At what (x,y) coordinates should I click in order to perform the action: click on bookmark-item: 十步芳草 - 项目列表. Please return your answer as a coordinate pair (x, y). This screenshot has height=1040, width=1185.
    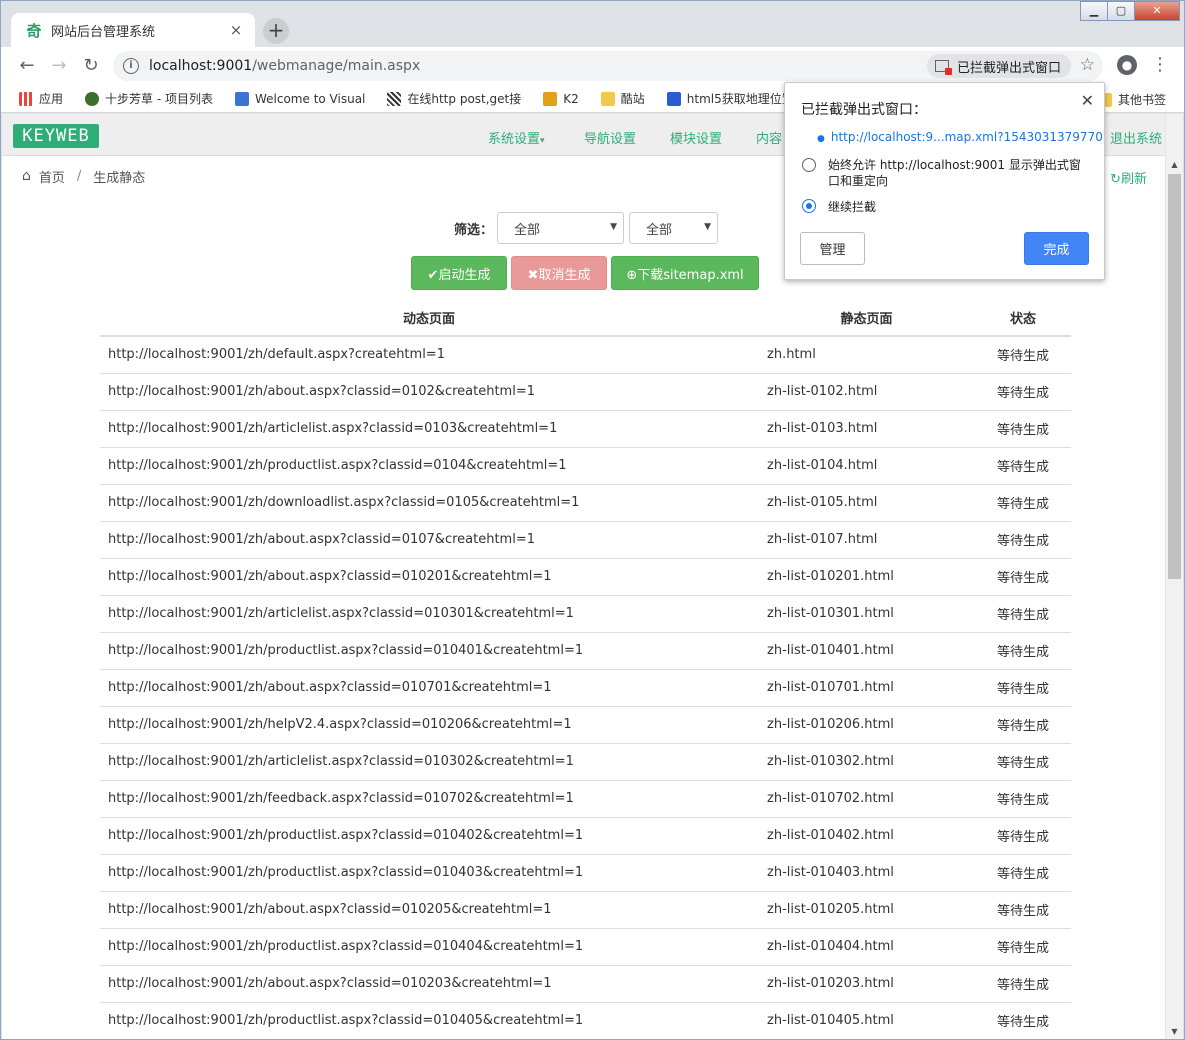
    Looking at the image, I should click on (149, 98).